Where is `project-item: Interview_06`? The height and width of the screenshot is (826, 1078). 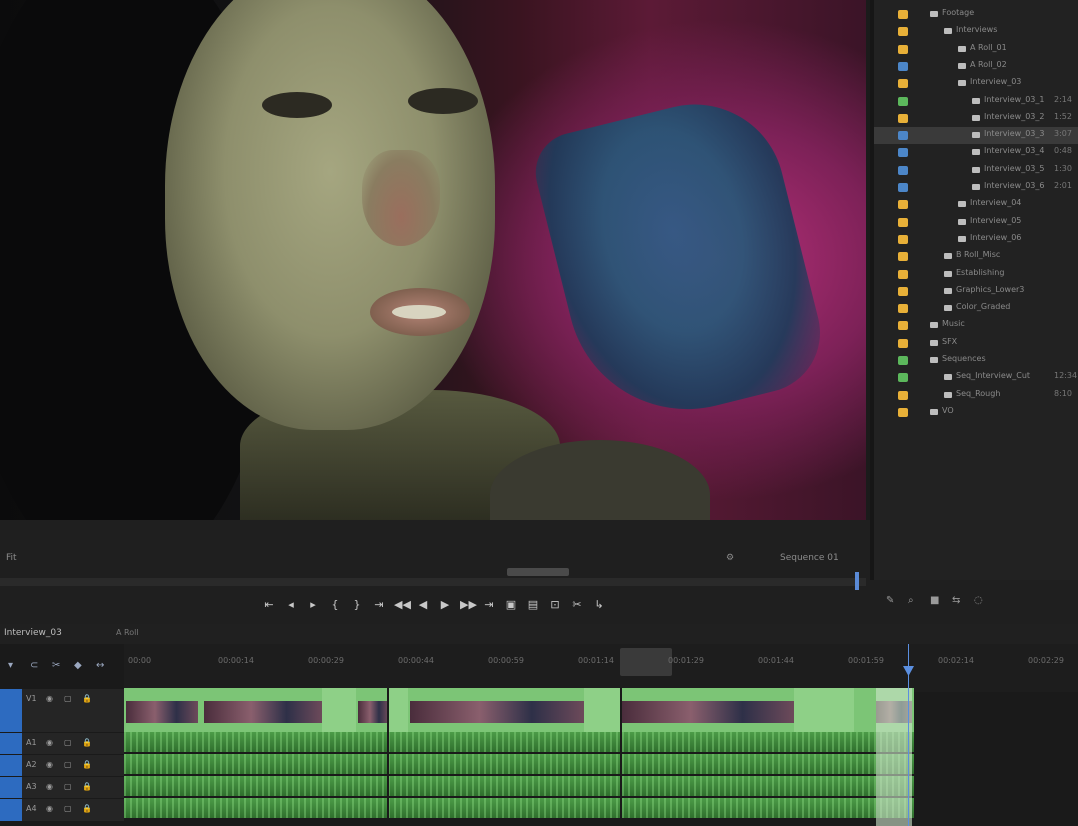
project-item: Interview_06 is located at coordinates (976, 239).